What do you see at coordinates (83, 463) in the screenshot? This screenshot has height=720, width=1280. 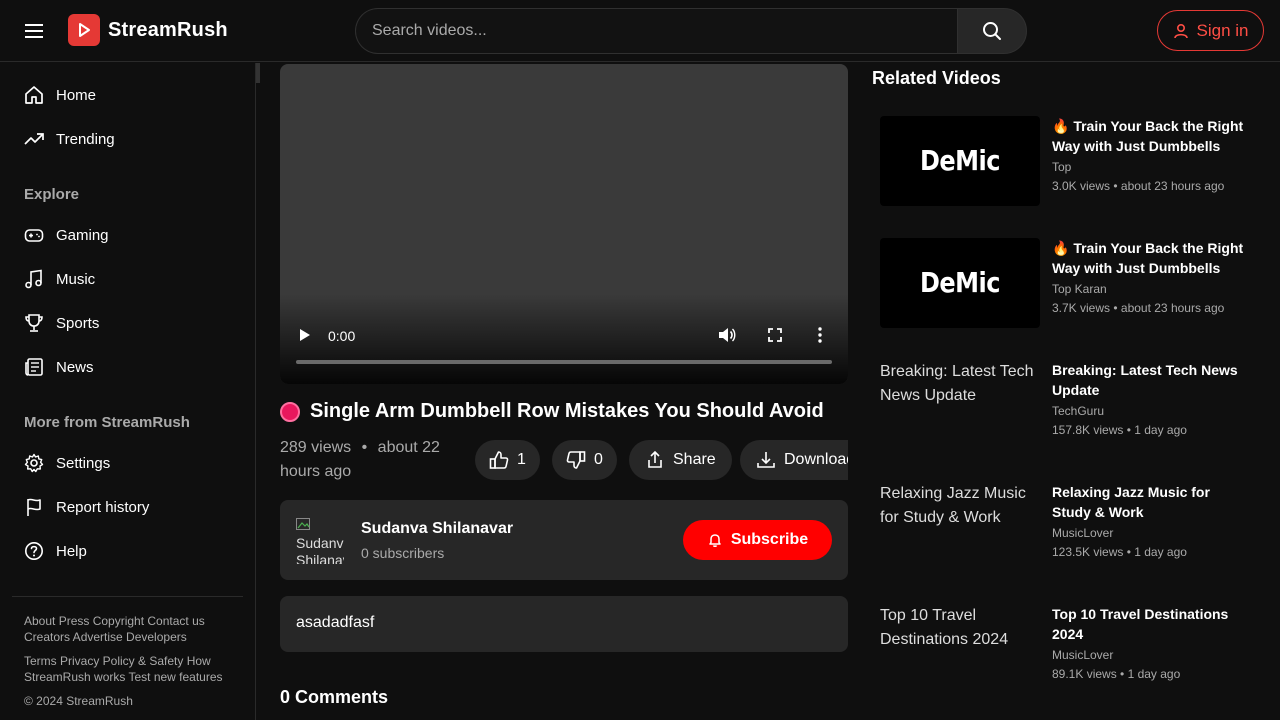 I see `sidebar-item-label: Settings` at bounding box center [83, 463].